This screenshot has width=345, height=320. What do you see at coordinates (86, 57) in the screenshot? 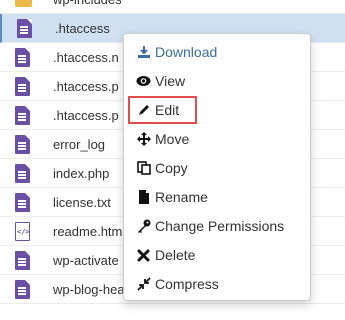
I see `file-name: .htaccess.n` at bounding box center [86, 57].